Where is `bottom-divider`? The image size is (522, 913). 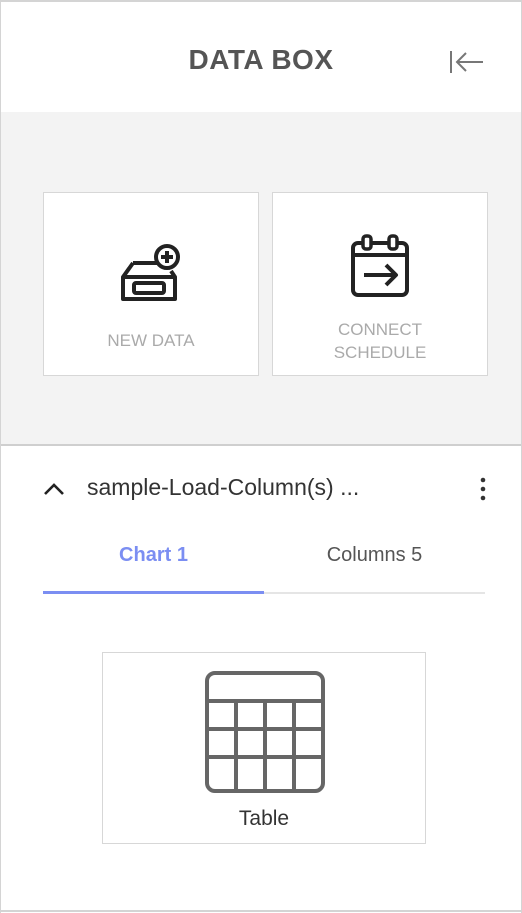 bottom-divider is located at coordinates (261, 911).